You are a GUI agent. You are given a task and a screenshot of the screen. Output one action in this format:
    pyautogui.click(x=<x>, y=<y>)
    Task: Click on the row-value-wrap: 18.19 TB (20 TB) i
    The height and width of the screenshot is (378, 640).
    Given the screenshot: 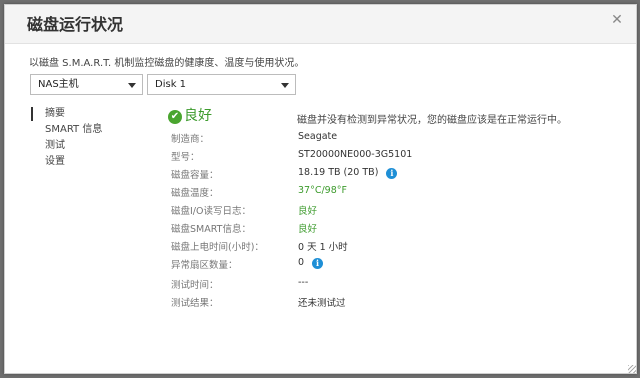 What is the action you would take?
    pyautogui.click(x=348, y=173)
    